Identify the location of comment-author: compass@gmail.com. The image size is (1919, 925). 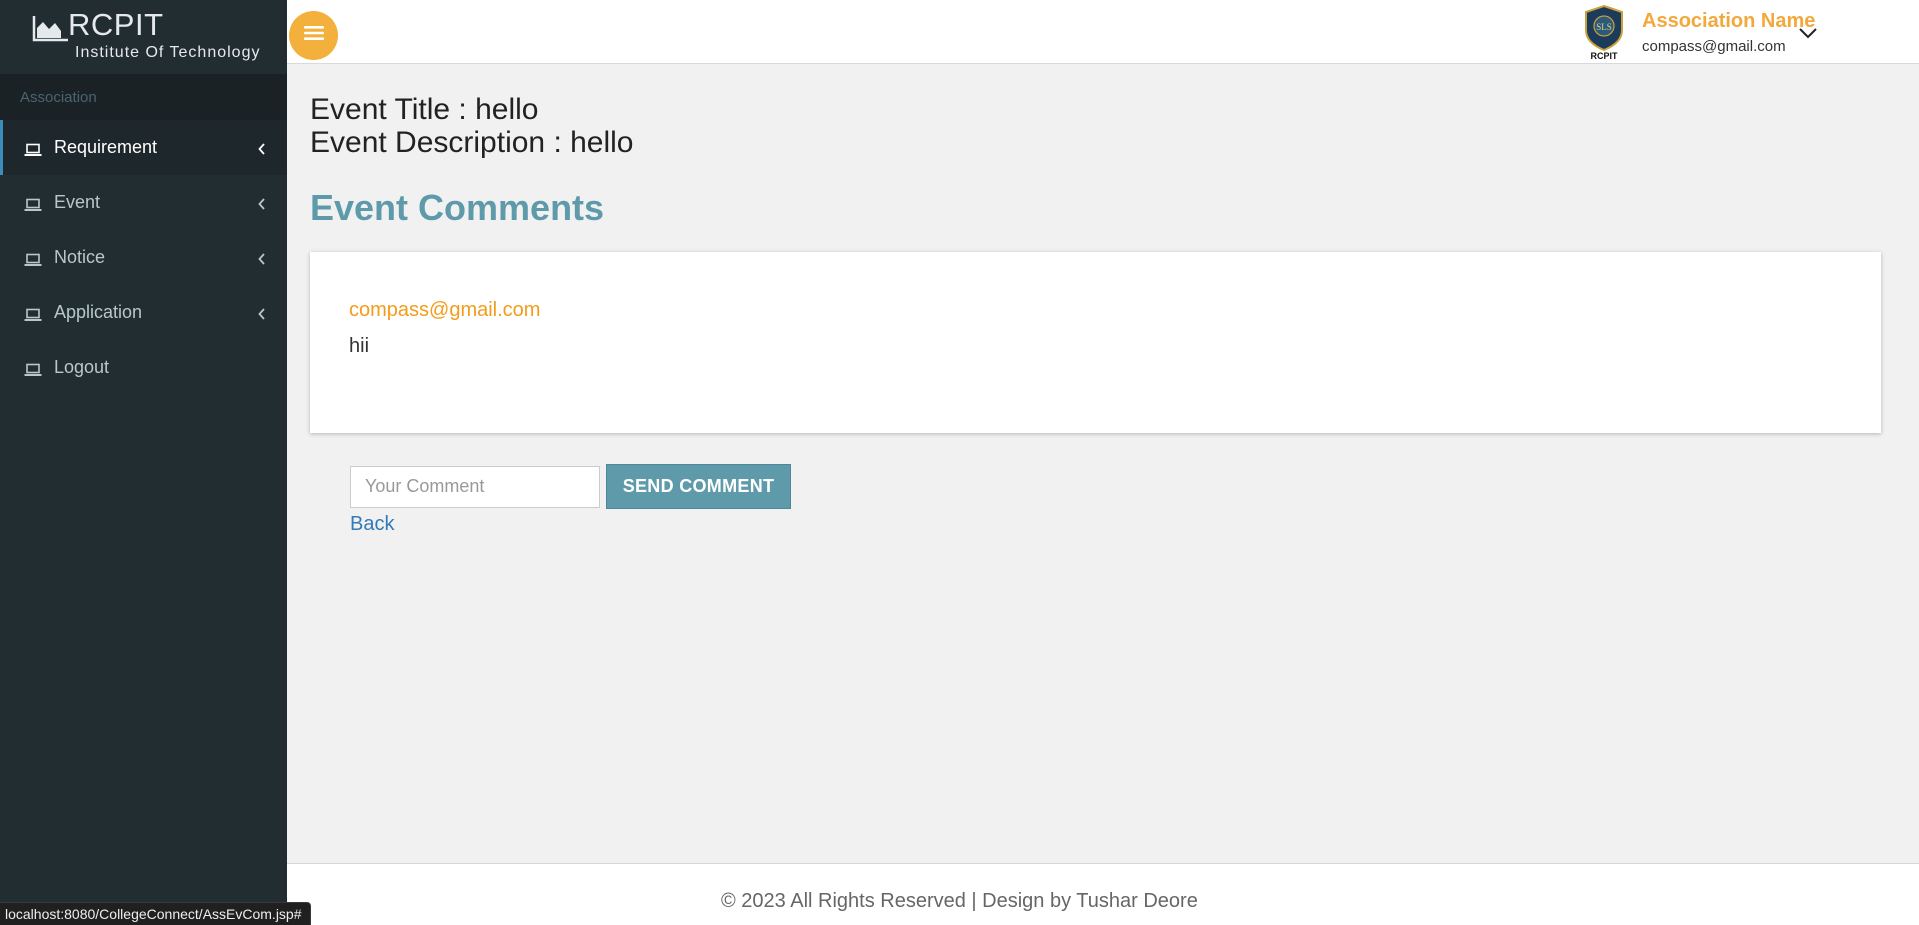
(445, 310).